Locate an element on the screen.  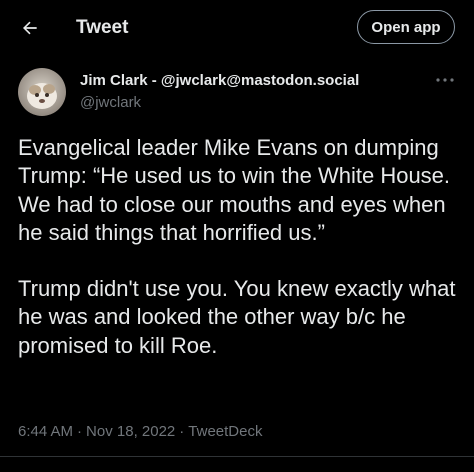
more-horizontal-icon is located at coordinates (445, 80).